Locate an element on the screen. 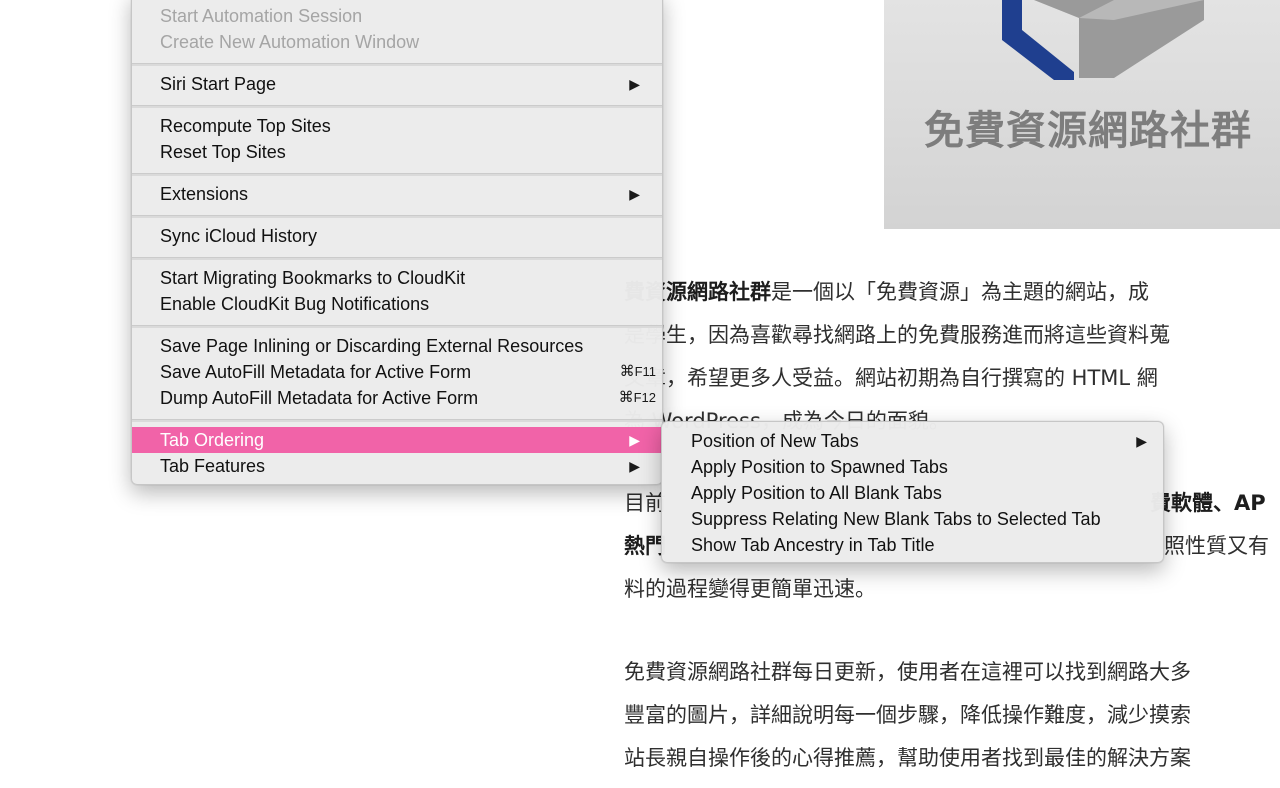  menu-item-label: Save AutoFill Metadata for Active Form is located at coordinates (316, 372).